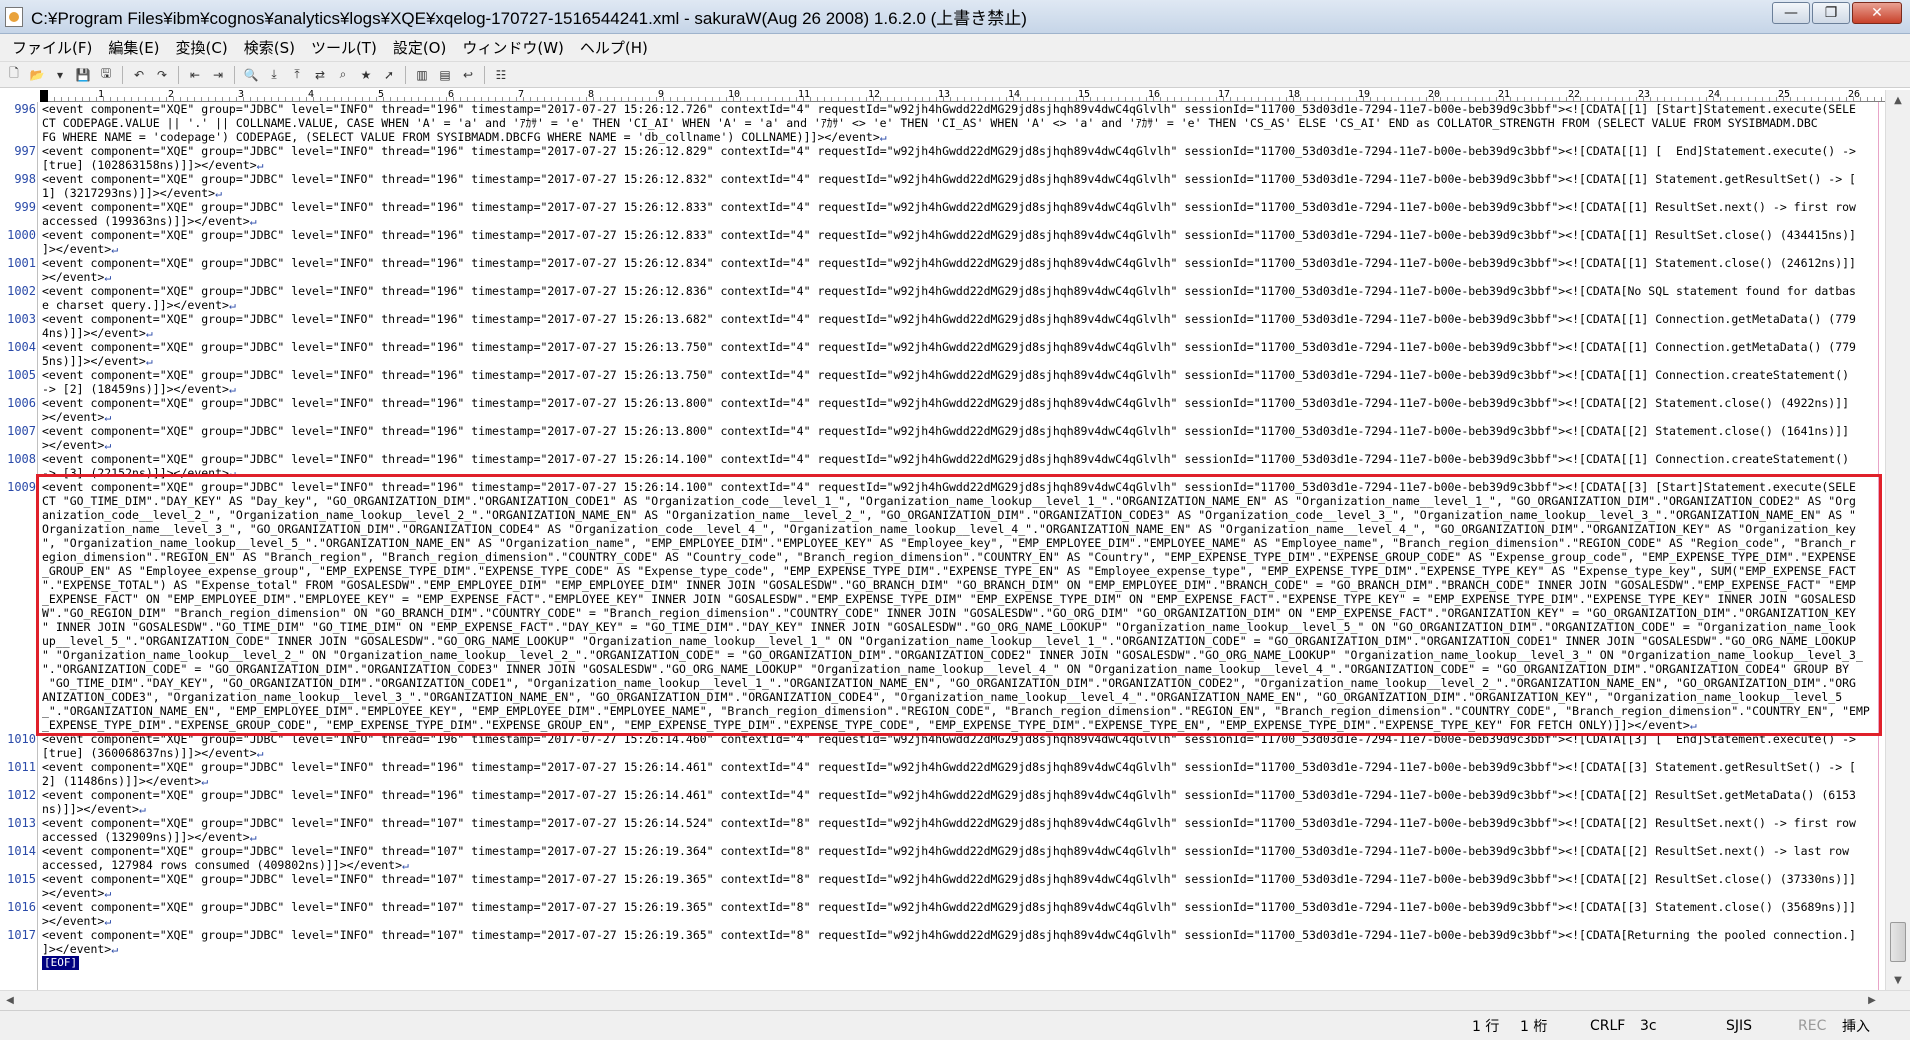 This screenshot has height=1040, width=1910. What do you see at coordinates (320, 75) in the screenshot?
I see `replace-icon: ⇄` at bounding box center [320, 75].